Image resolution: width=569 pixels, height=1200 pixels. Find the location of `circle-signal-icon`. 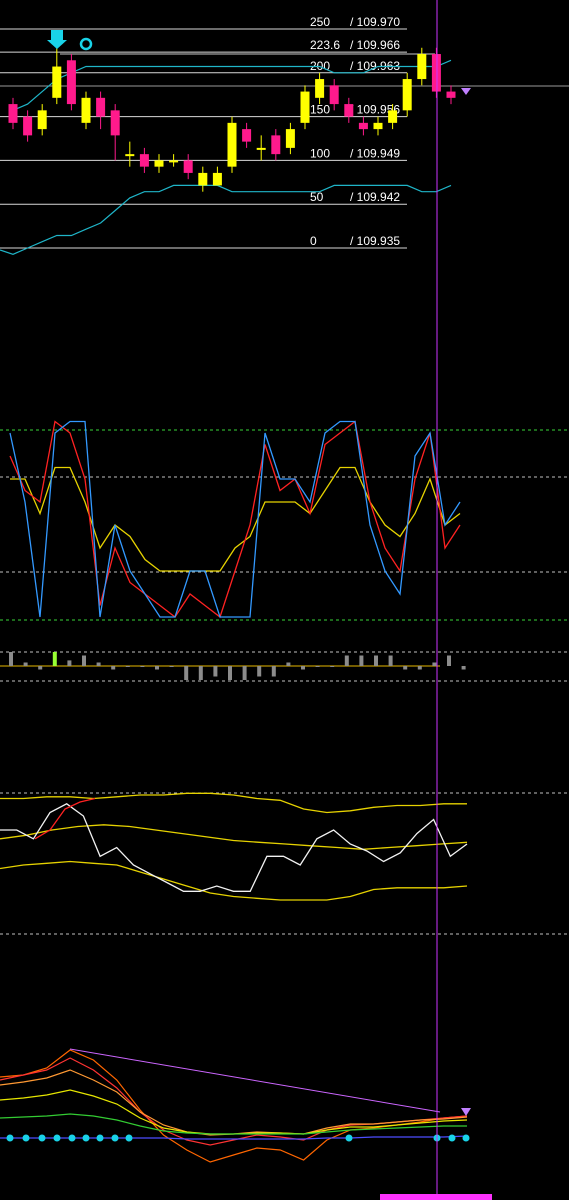

circle-signal-icon is located at coordinates (86, 44).